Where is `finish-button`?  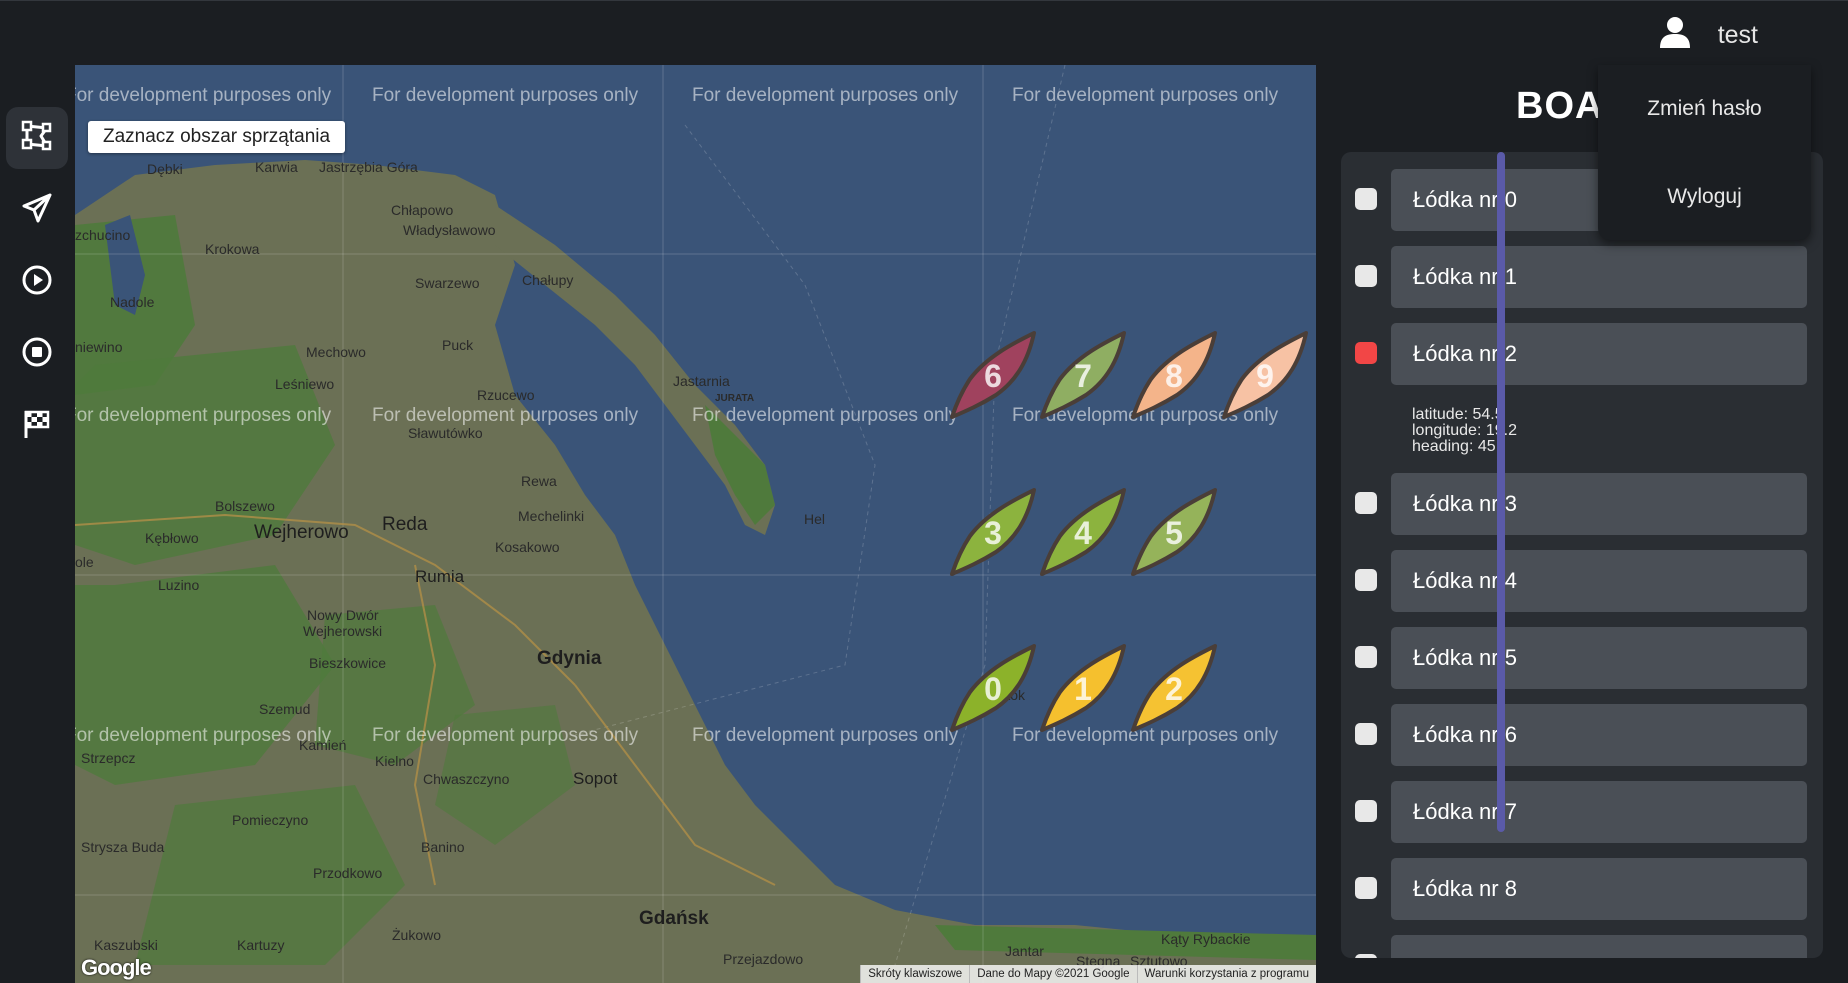
finish-button is located at coordinates (37, 426).